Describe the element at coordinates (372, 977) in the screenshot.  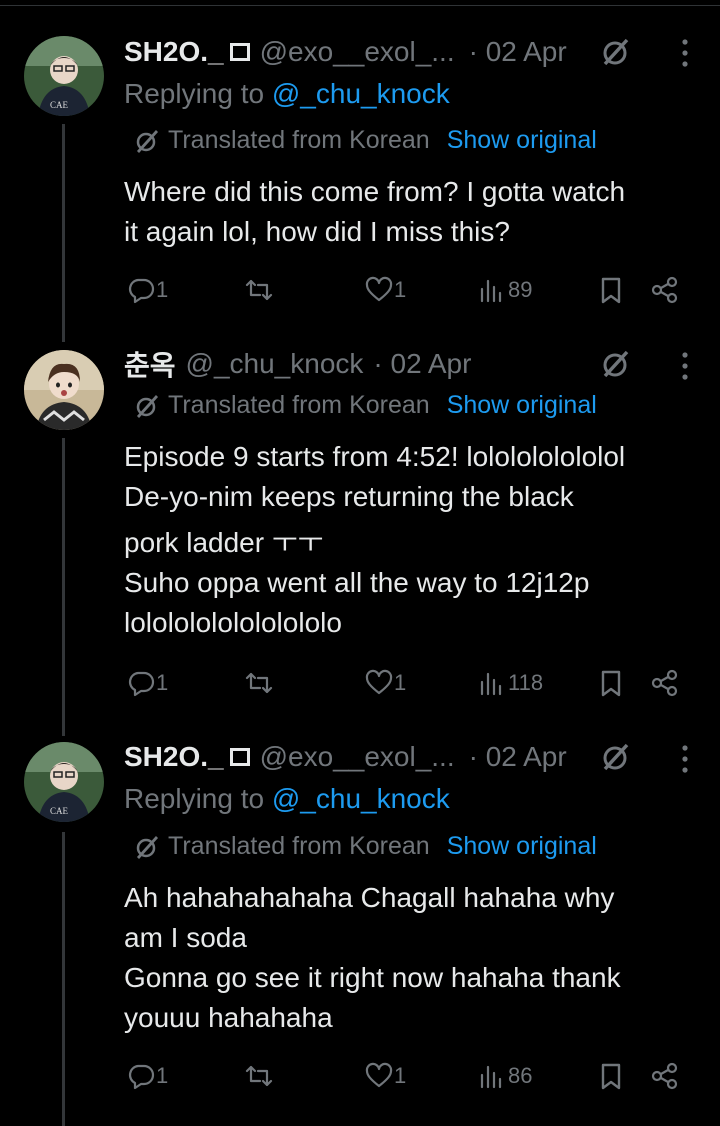
I see `tweet-text-line: Gonna go see it right now hahaha thank` at that location.